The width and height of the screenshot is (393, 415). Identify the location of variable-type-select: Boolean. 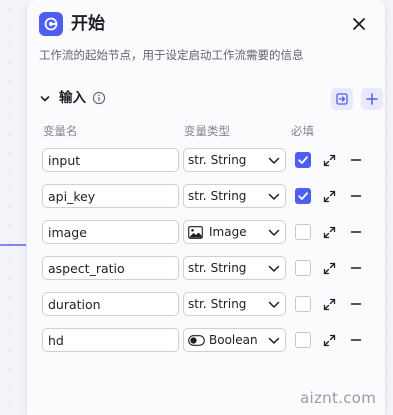
(234, 340).